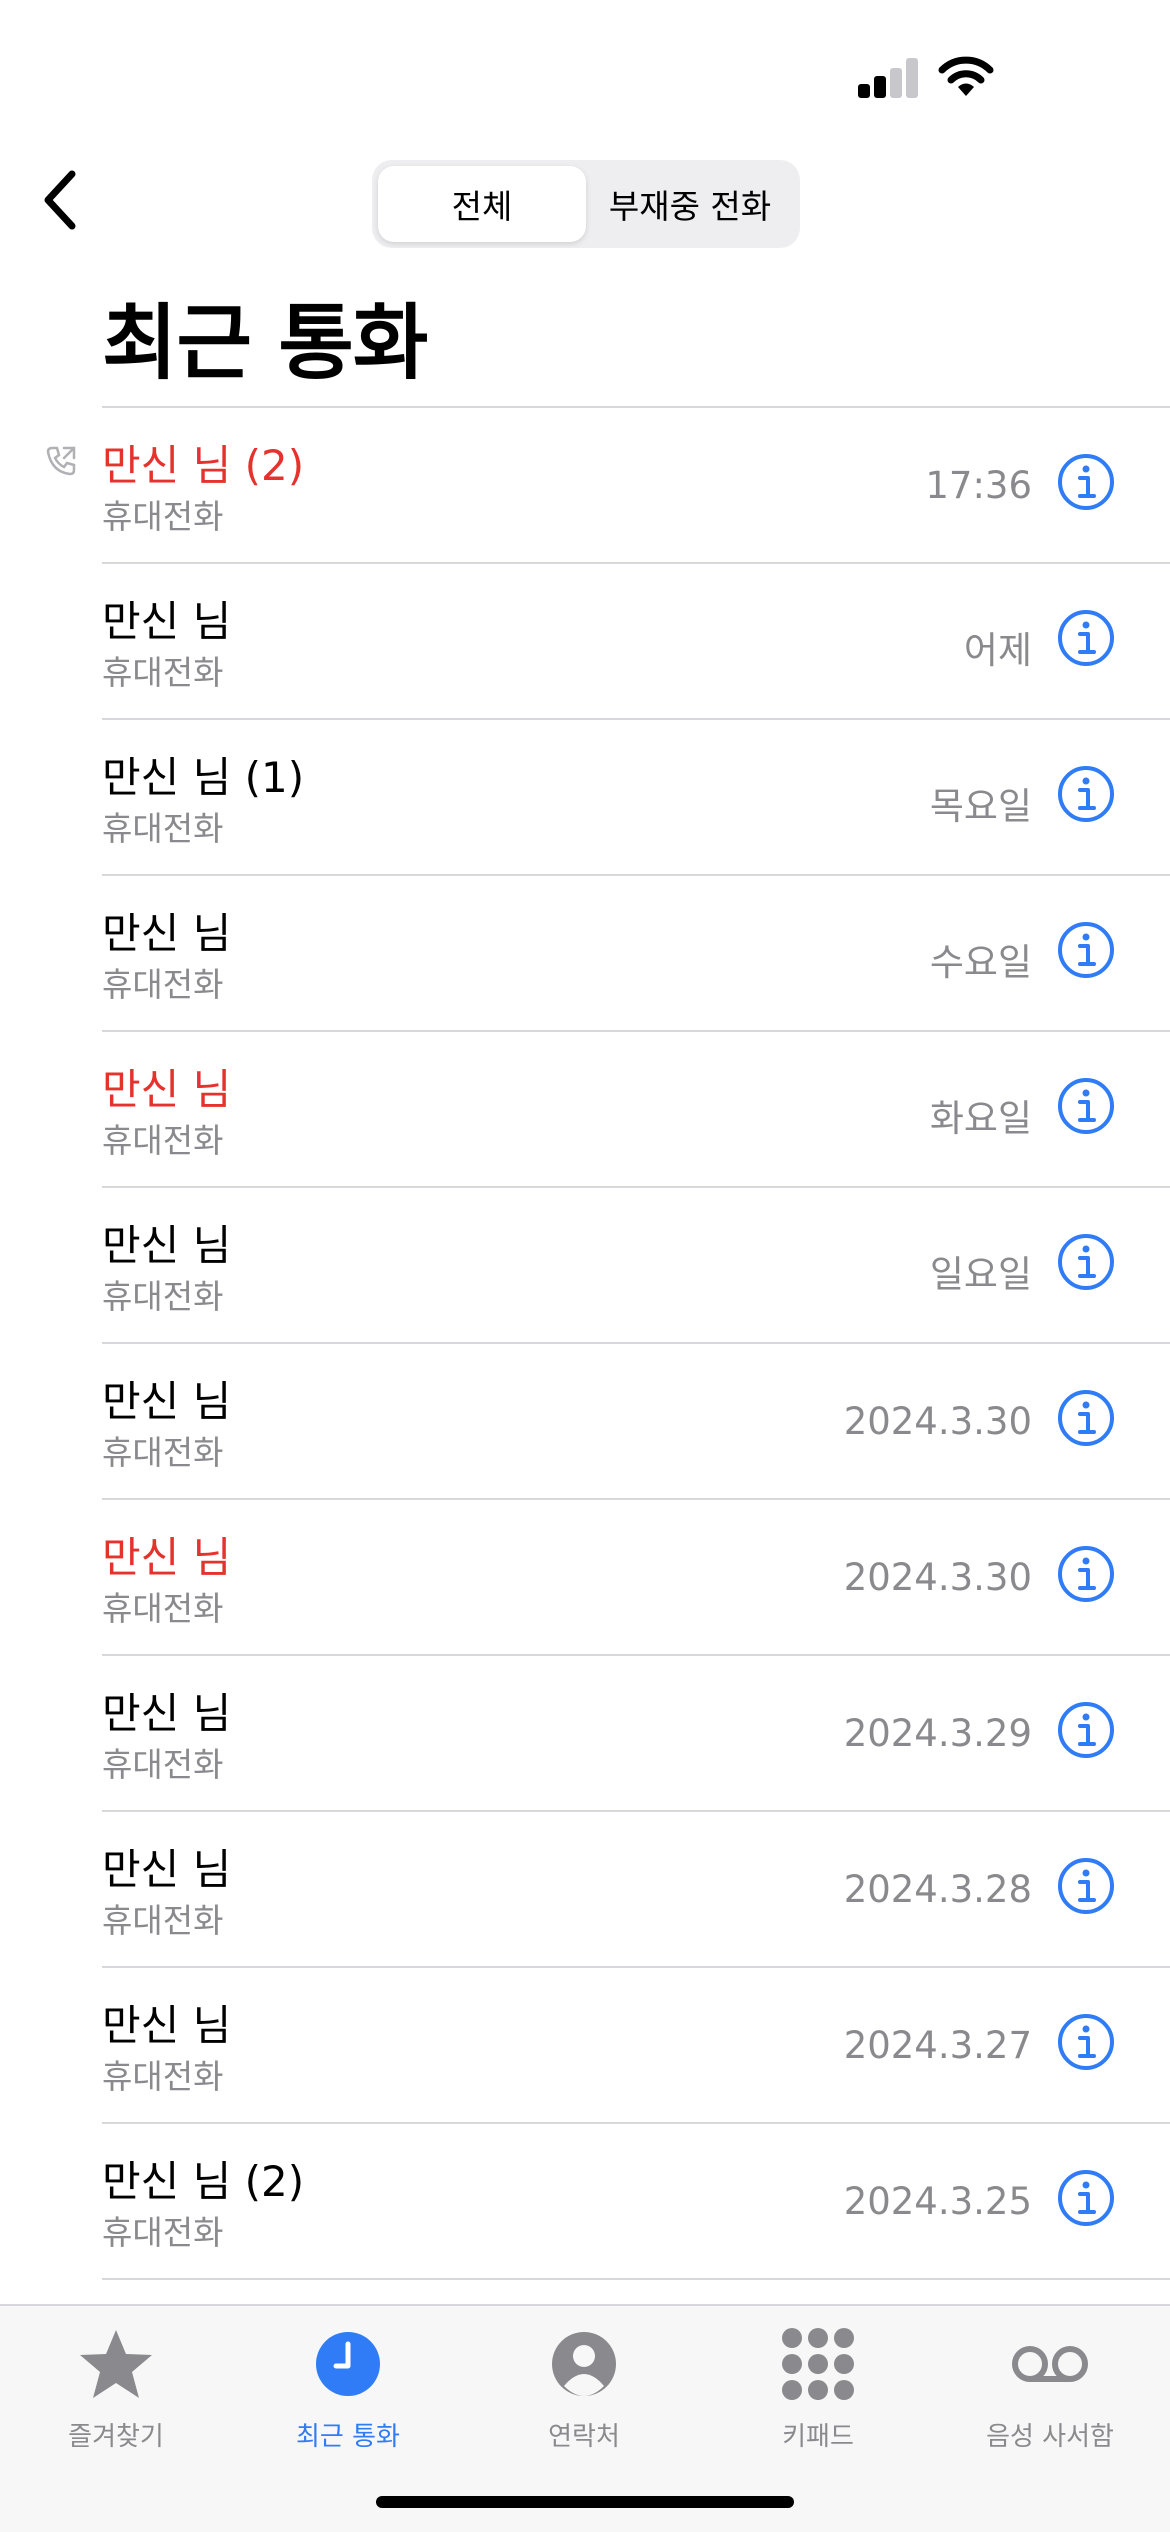 This screenshot has height=2532, width=1170. I want to click on contact-icon, so click(584, 2364).